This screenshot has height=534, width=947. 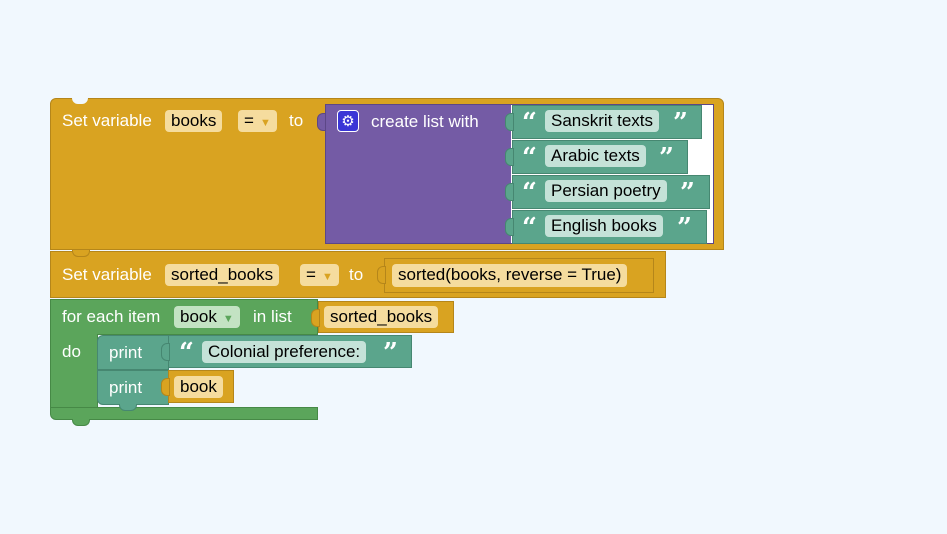 I want to click on do-label: do, so click(x=71, y=351).